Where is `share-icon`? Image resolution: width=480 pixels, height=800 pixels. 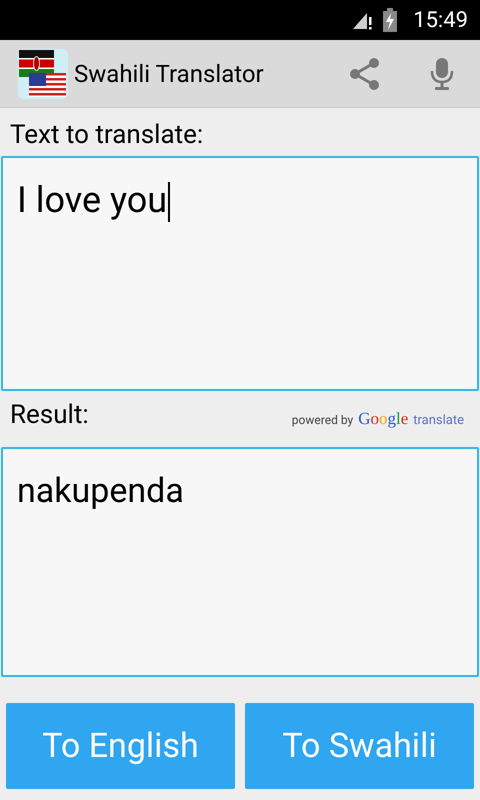 share-icon is located at coordinates (365, 73).